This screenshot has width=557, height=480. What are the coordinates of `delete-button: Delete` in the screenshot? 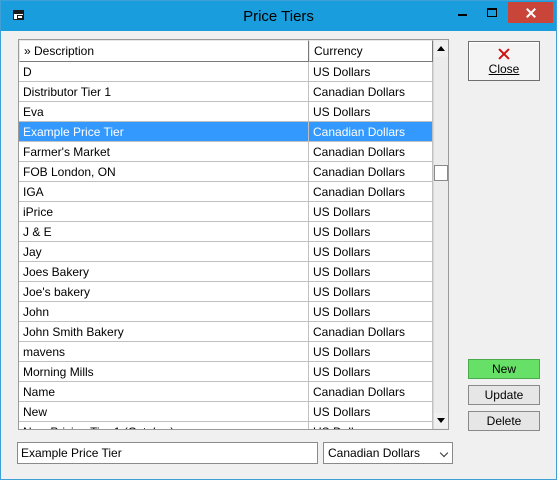 It's located at (504, 421).